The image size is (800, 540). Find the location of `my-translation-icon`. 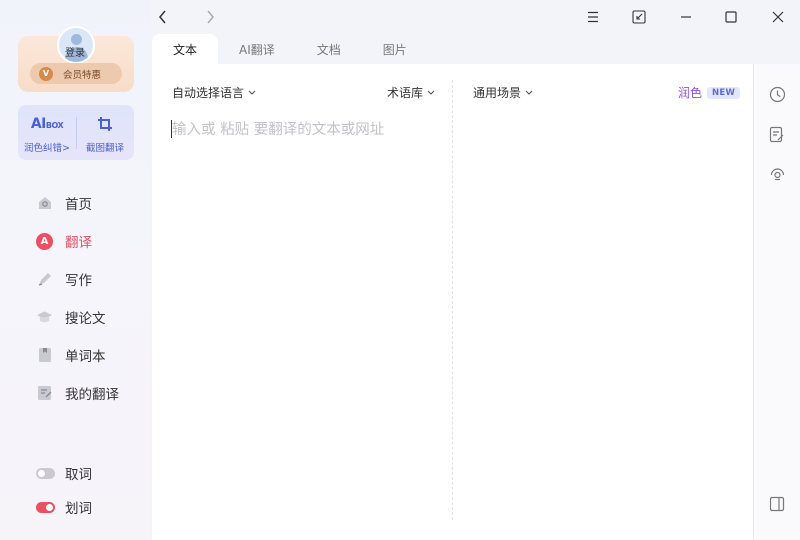

my-translation-icon is located at coordinates (44, 393).